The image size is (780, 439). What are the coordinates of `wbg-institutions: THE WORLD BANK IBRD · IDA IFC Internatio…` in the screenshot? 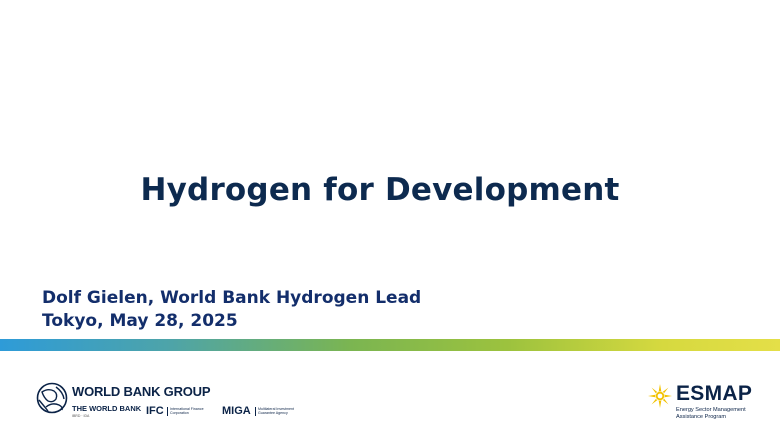 It's located at (197, 413).